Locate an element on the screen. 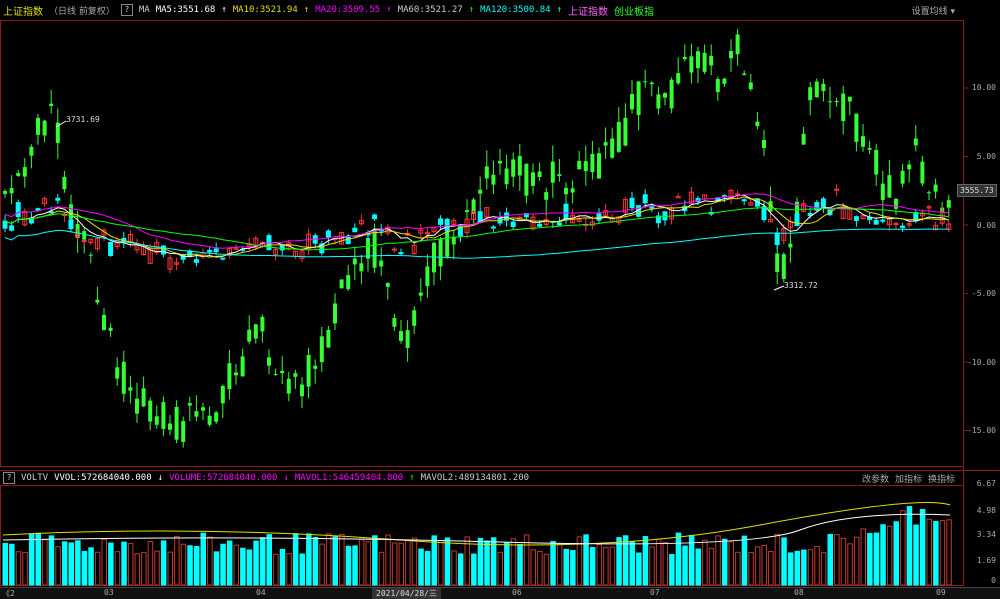 The height and width of the screenshot is (599, 1000). switch-indicator-button: 换指标 is located at coordinates (941, 478).